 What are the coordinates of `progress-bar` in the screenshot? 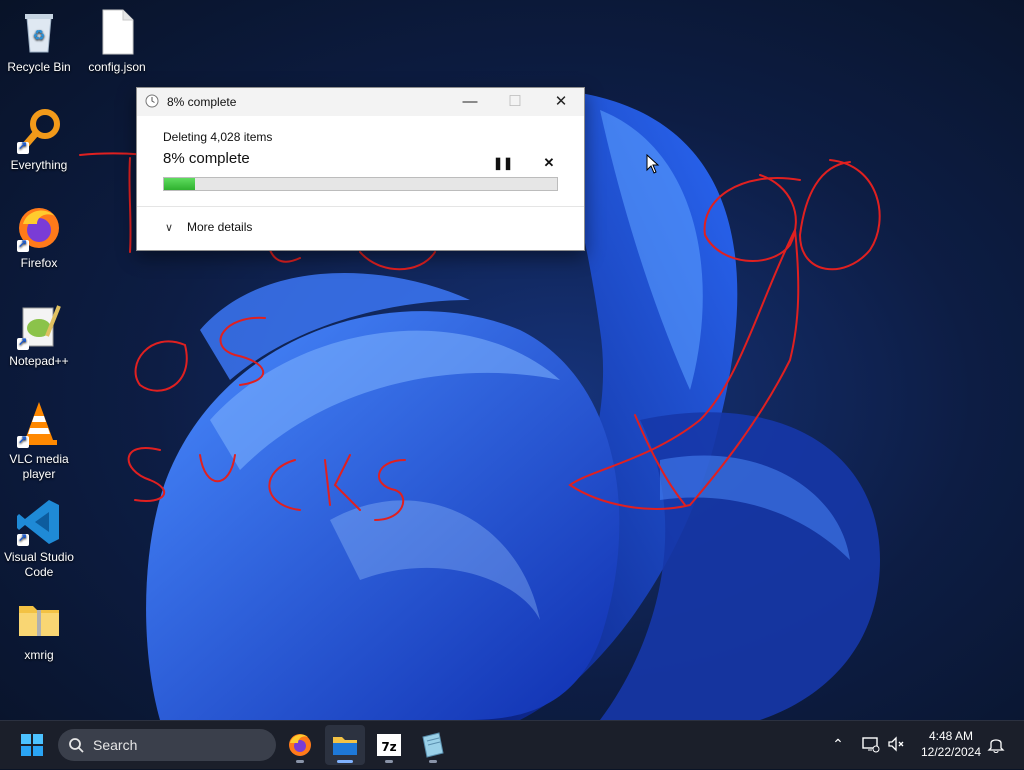 It's located at (360, 184).